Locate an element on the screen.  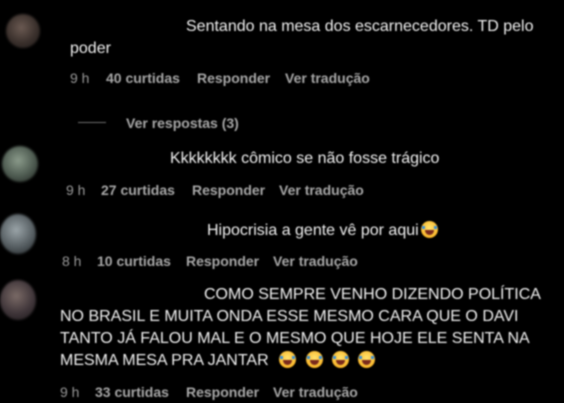
comment-meta: 9 h 27 curtidas Responder Ver tradução is located at coordinates (282, 191).